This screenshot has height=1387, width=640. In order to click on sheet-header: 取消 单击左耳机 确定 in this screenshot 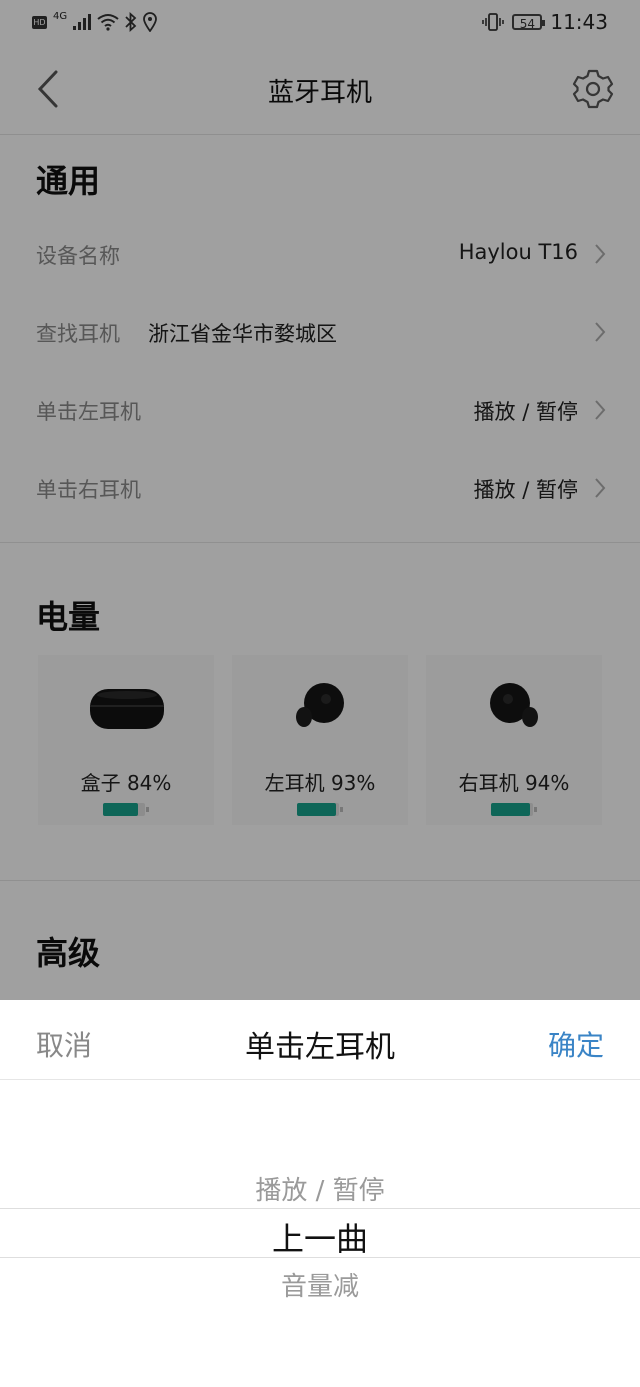, I will do `click(320, 1040)`.